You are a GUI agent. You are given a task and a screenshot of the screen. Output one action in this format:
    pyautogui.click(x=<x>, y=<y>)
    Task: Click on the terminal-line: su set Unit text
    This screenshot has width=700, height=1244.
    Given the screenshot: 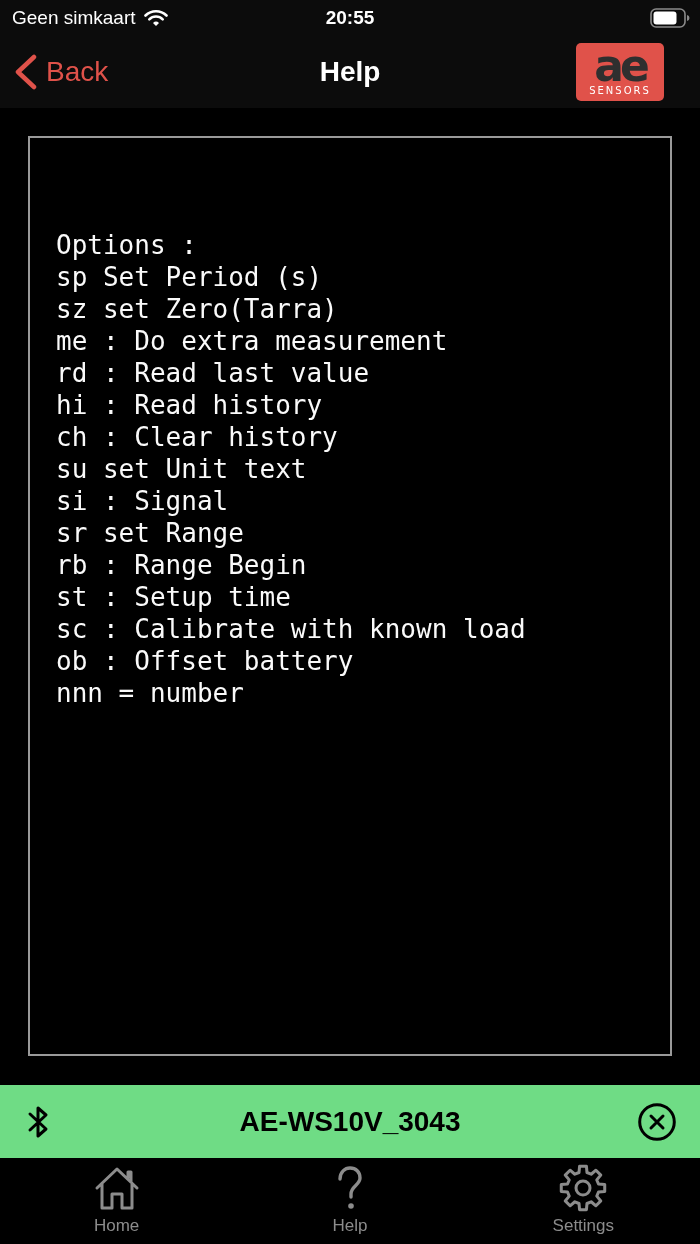 What is the action you would take?
    pyautogui.click(x=181, y=469)
    